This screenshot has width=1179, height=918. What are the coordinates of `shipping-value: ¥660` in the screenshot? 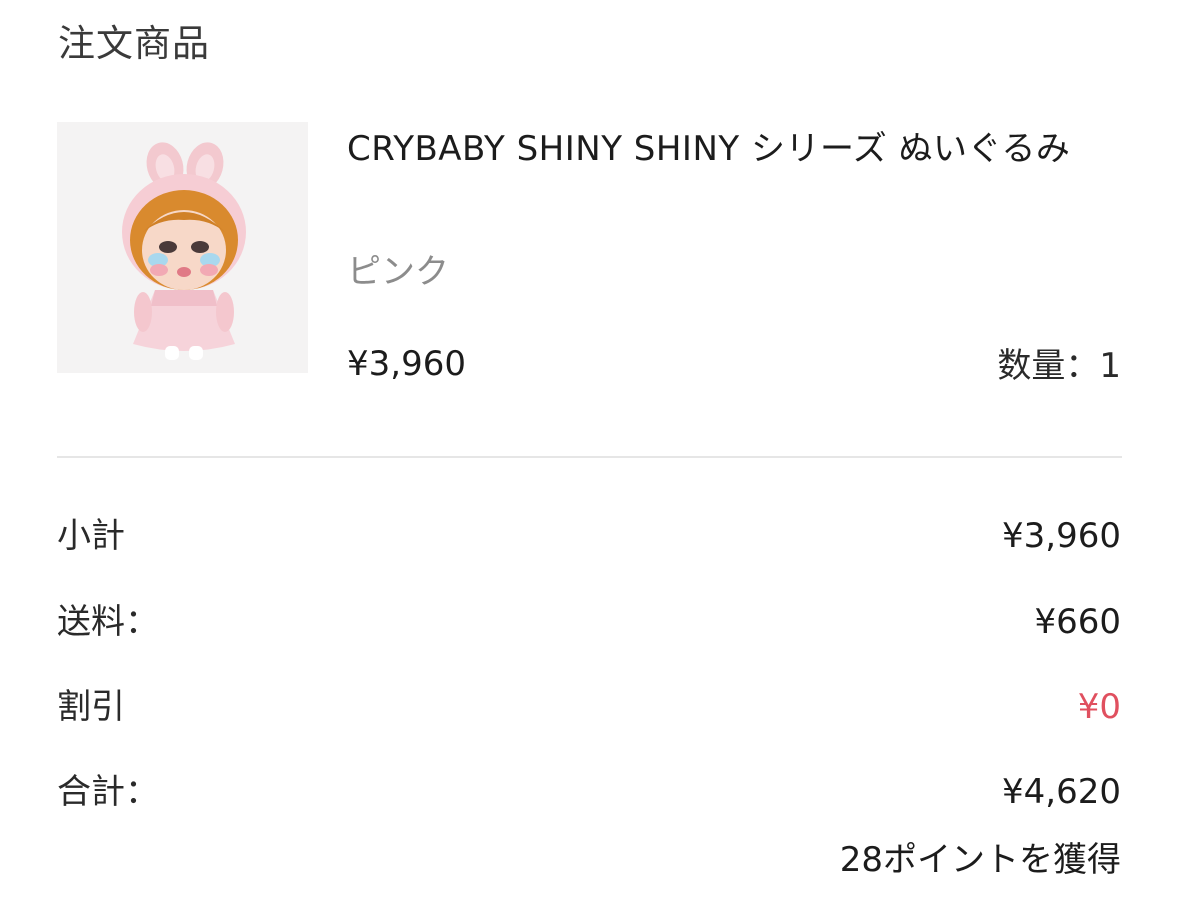 It's located at (1077, 622).